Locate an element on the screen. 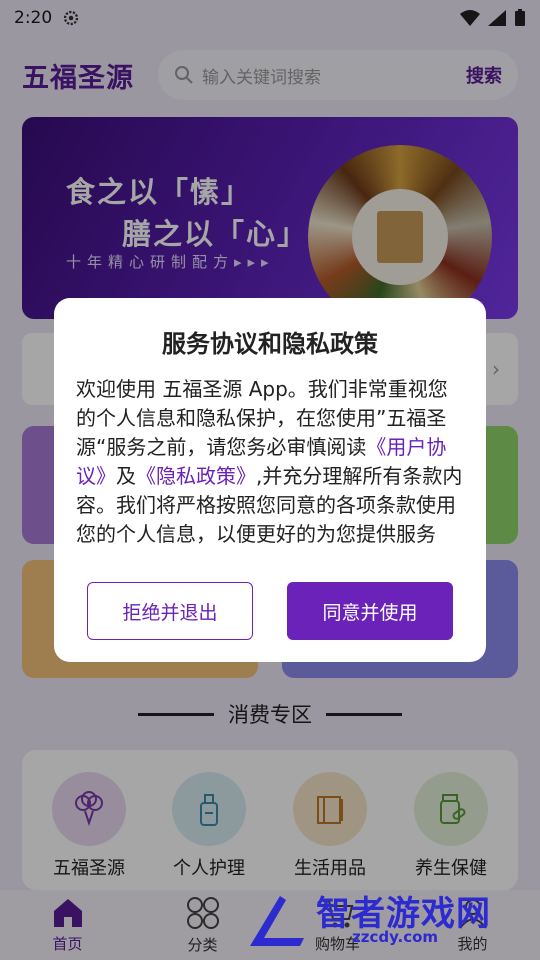  site-watermark: 智者游戏网 zzcdy.com is located at coordinates (389, 921).